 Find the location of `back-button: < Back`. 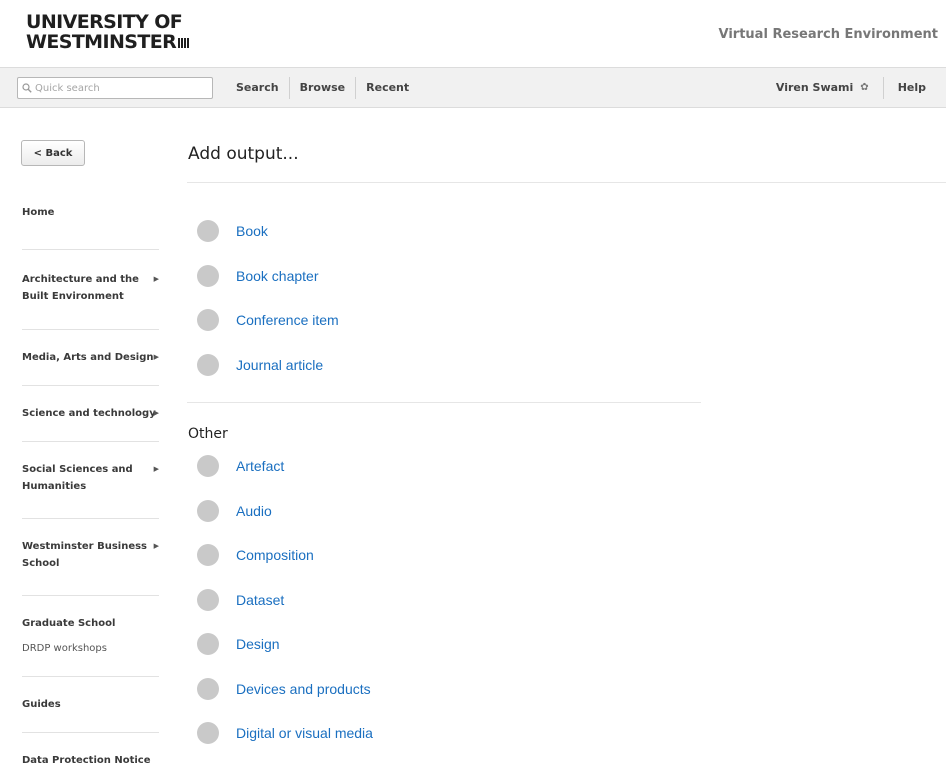

back-button: < Back is located at coordinates (53, 153).